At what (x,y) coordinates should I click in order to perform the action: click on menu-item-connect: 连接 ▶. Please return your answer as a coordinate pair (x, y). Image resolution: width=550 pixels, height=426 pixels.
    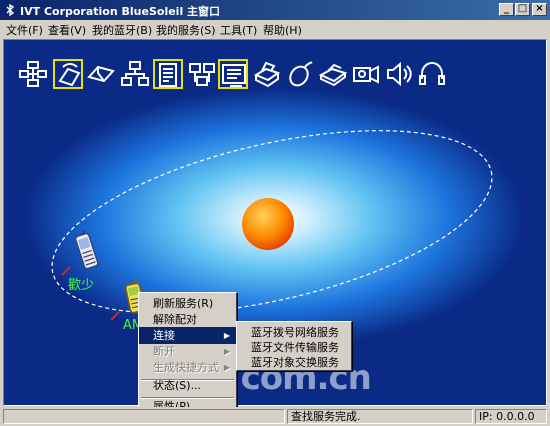
    Looking at the image, I should click on (187, 335).